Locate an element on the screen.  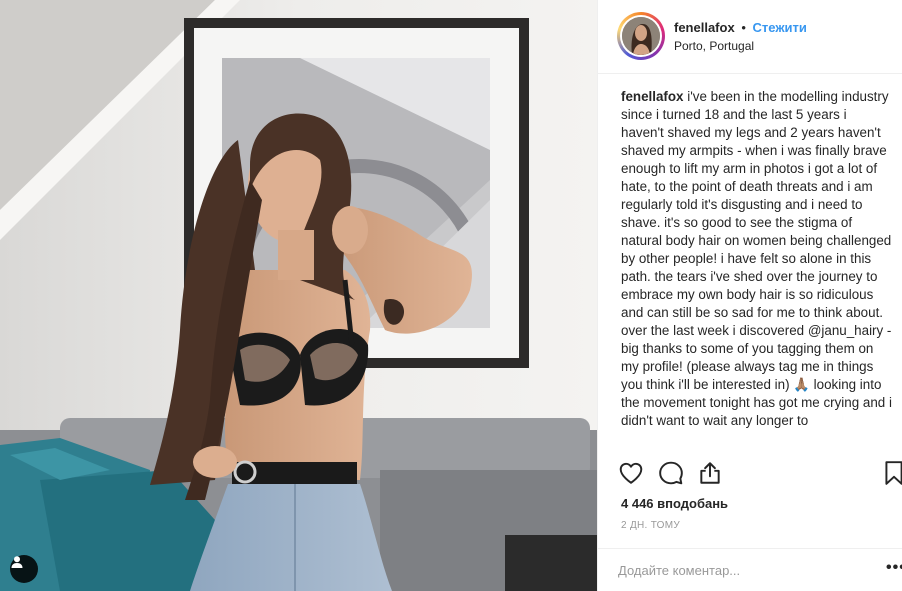
post-timestamp: 2 ДН. ТОМУ is located at coordinates (650, 525).